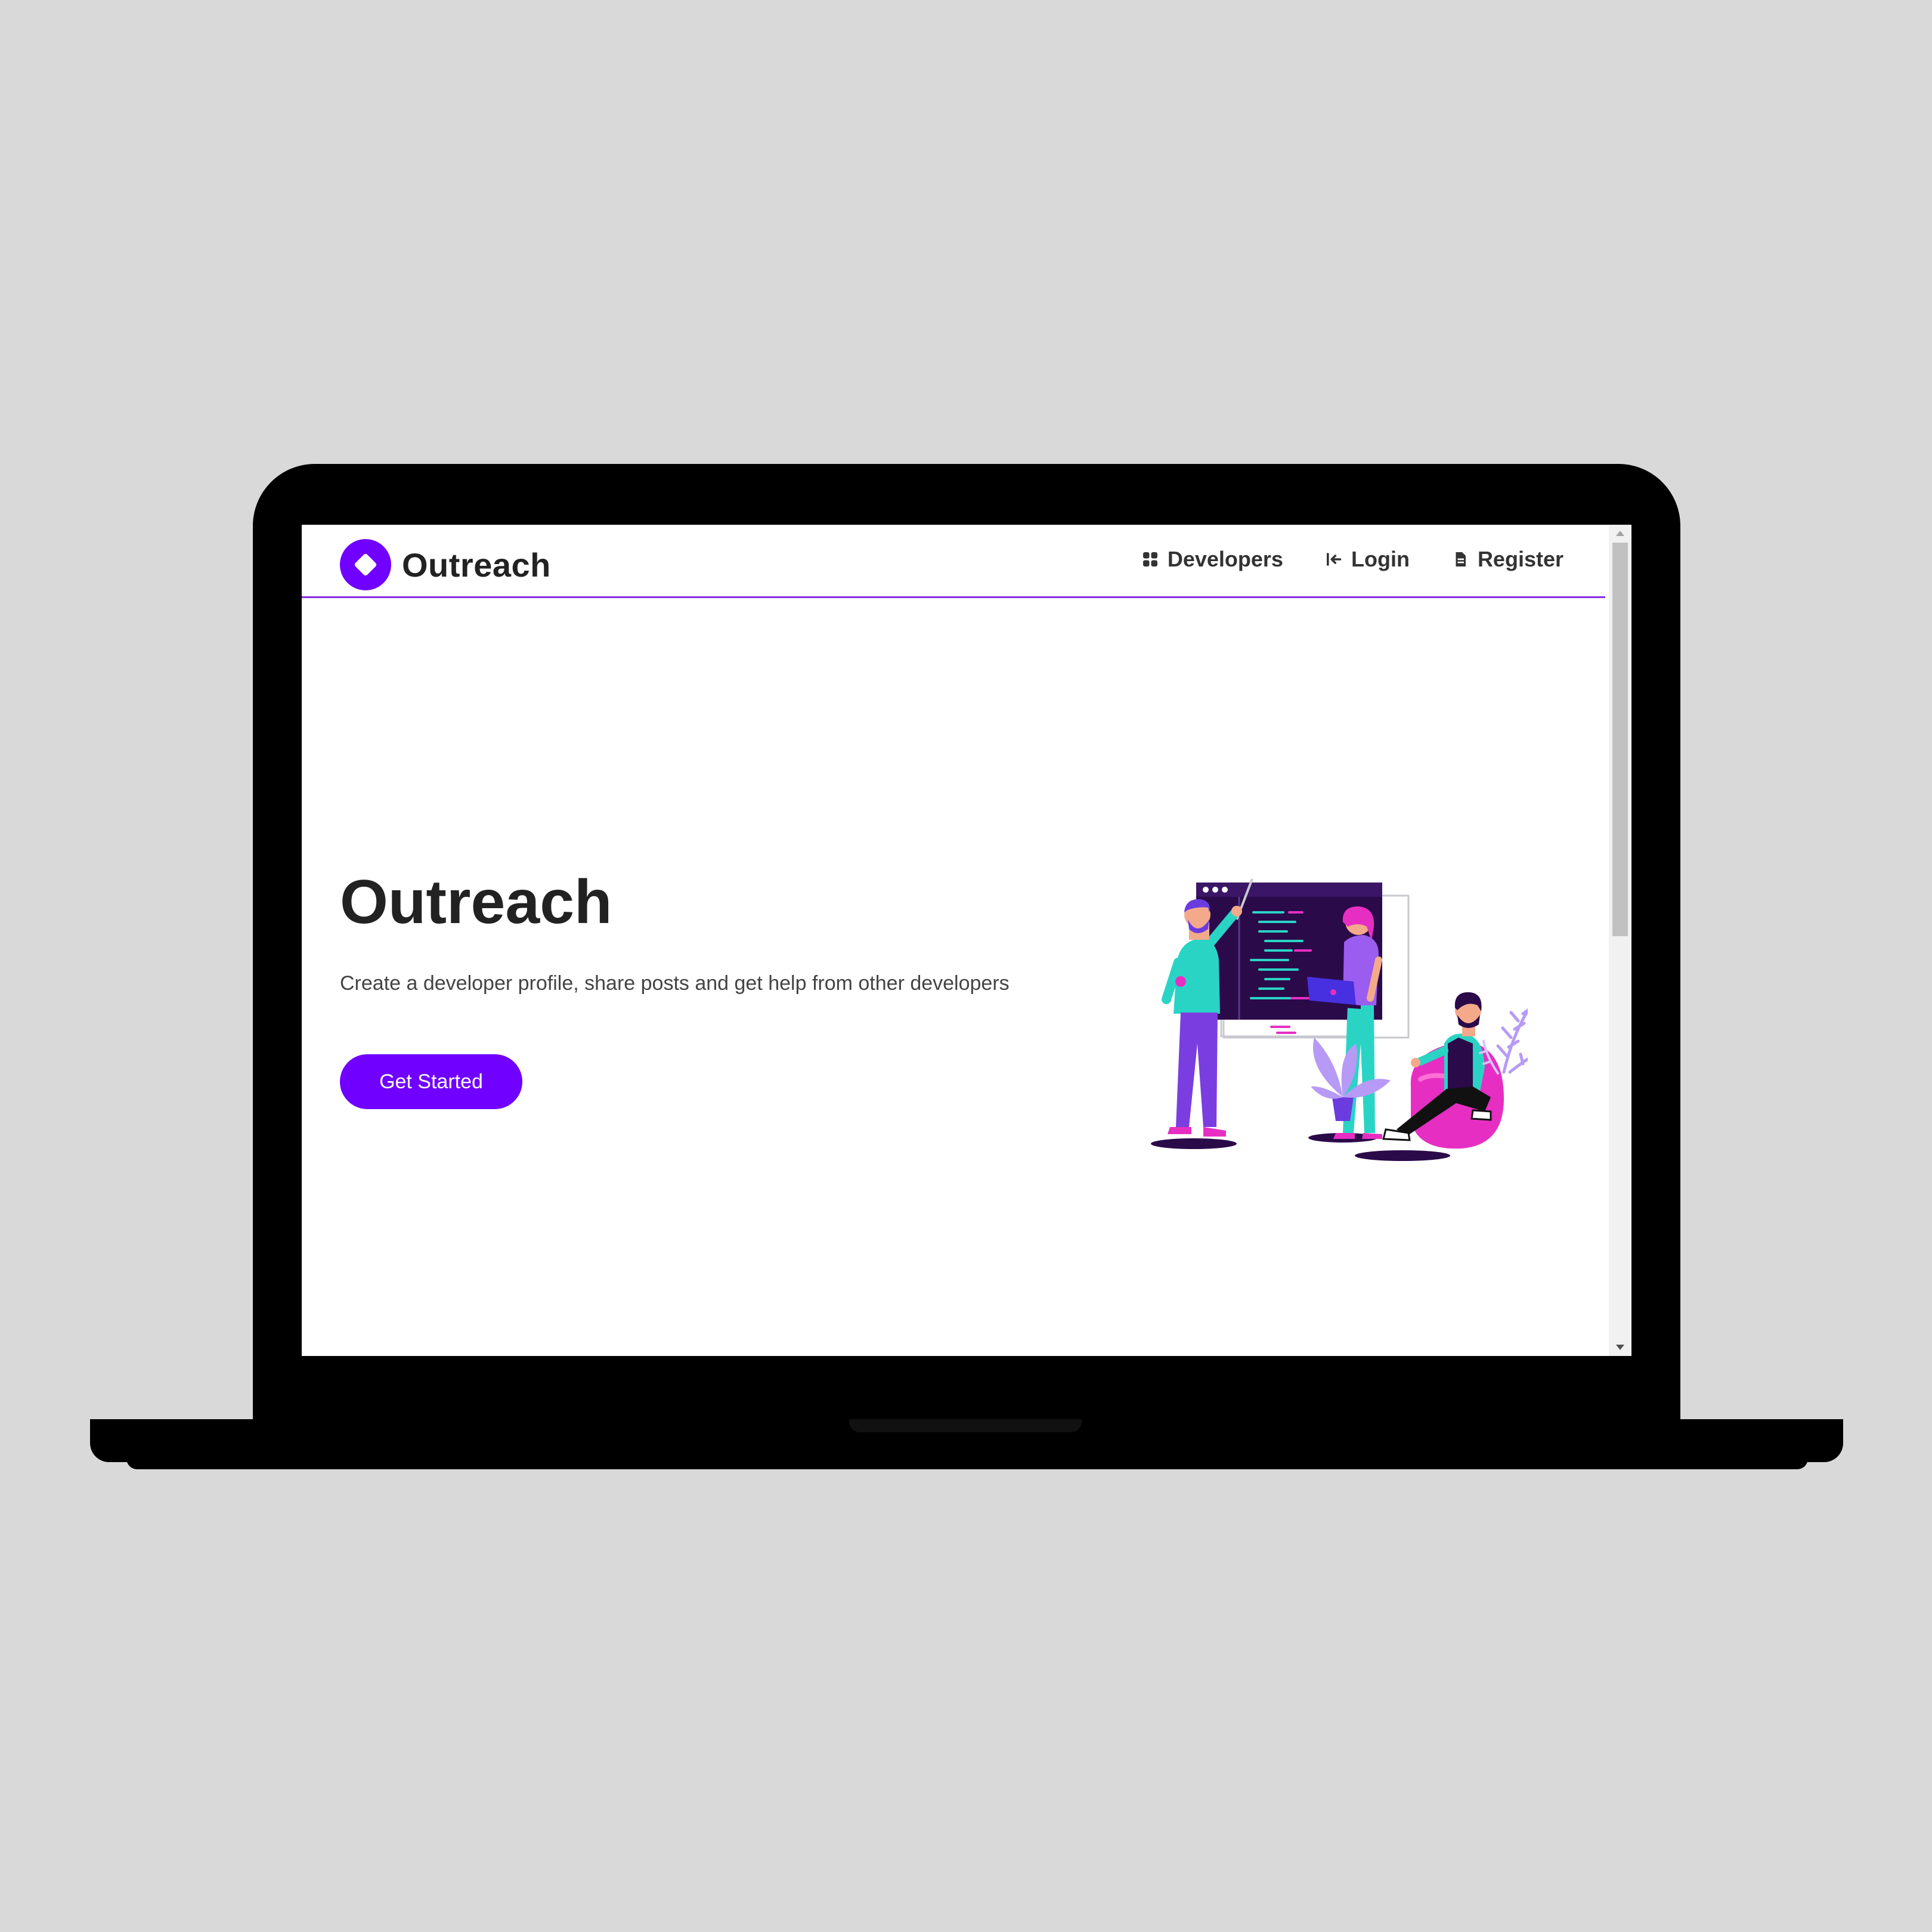 The height and width of the screenshot is (1932, 1932). What do you see at coordinates (1620, 941) in the screenshot?
I see `vertical-scrollbar` at bounding box center [1620, 941].